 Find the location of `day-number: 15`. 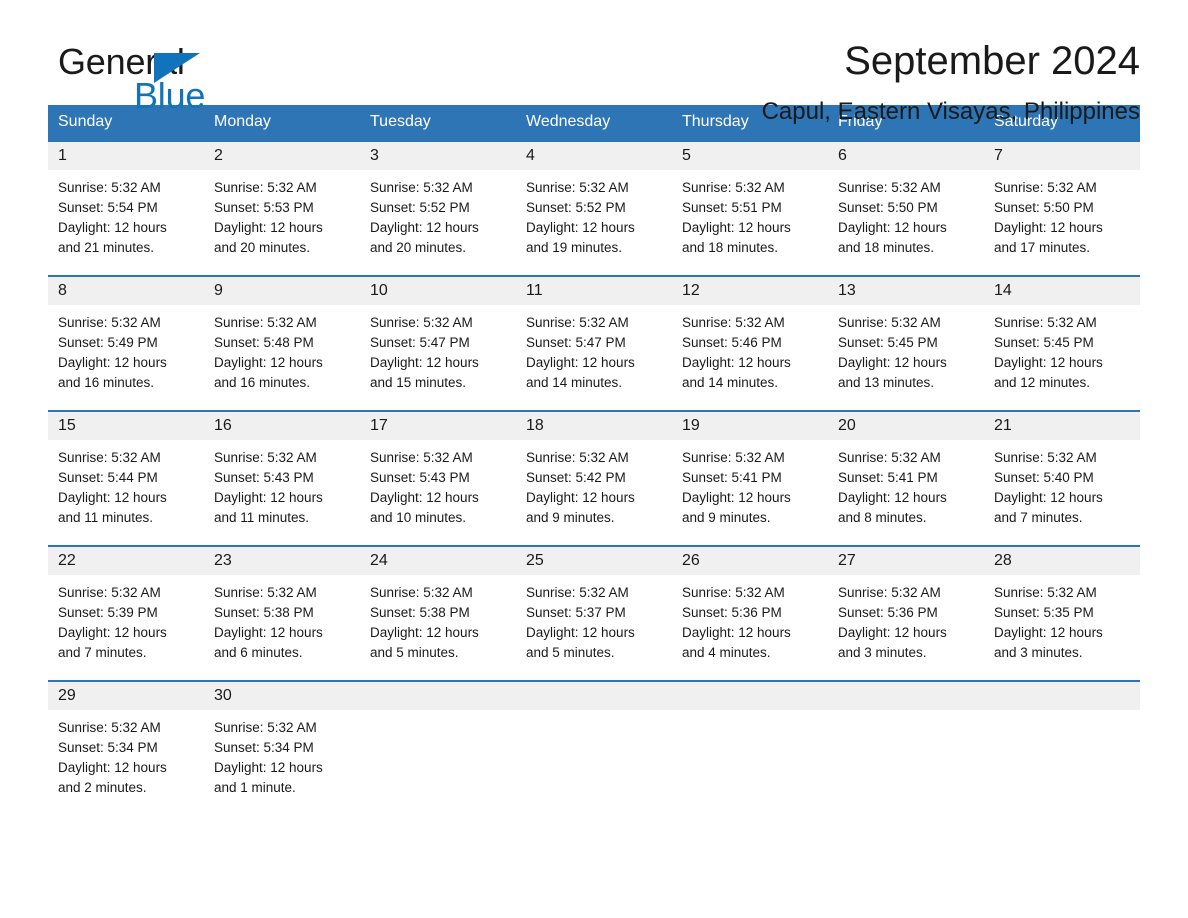

day-number: 15 is located at coordinates (126, 425).